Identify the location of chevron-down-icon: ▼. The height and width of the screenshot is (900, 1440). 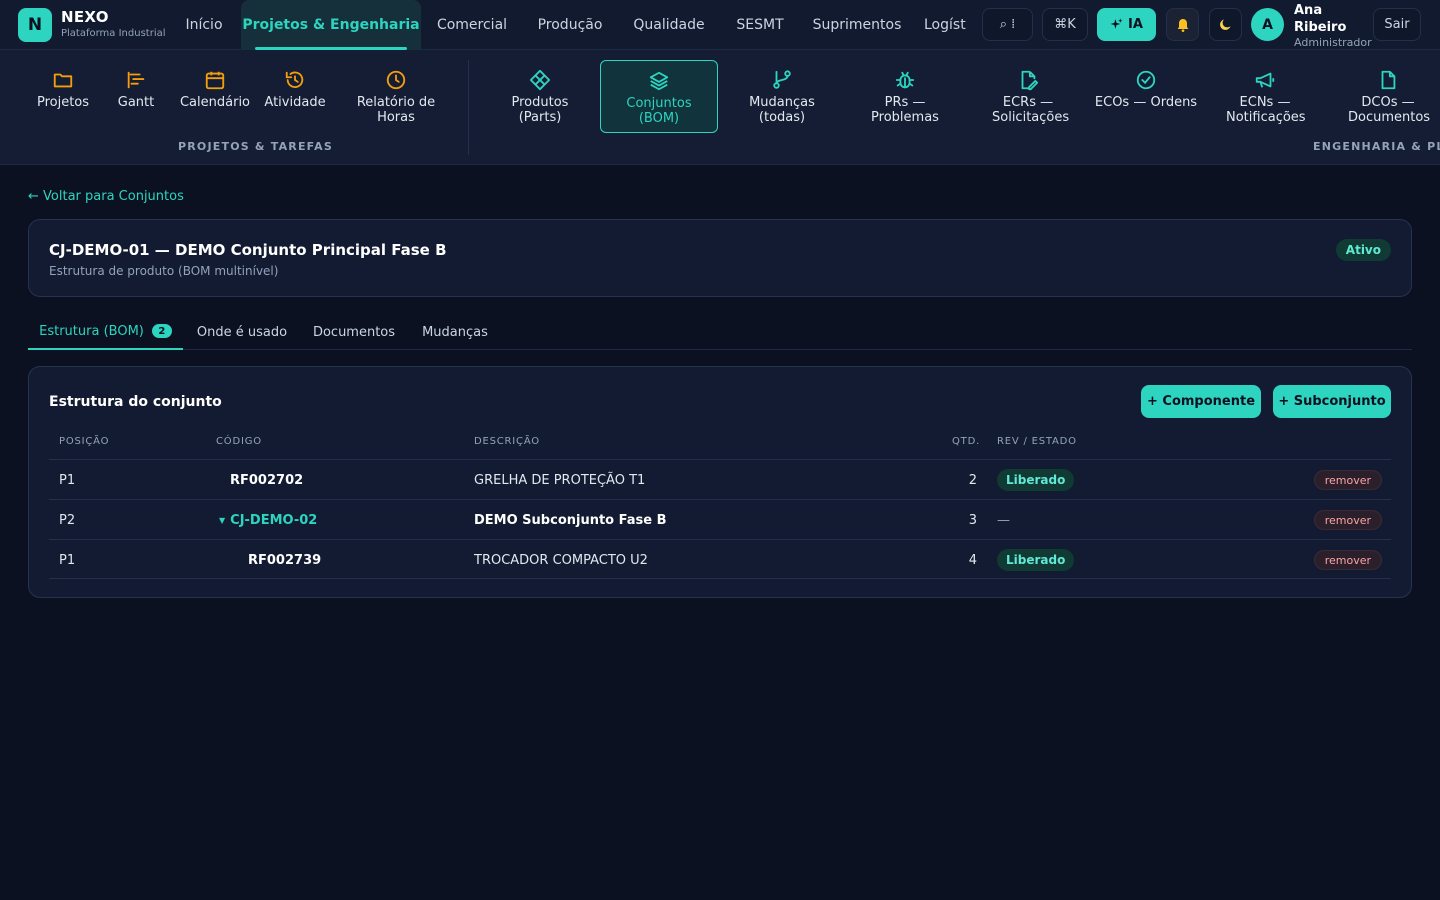
(222, 520).